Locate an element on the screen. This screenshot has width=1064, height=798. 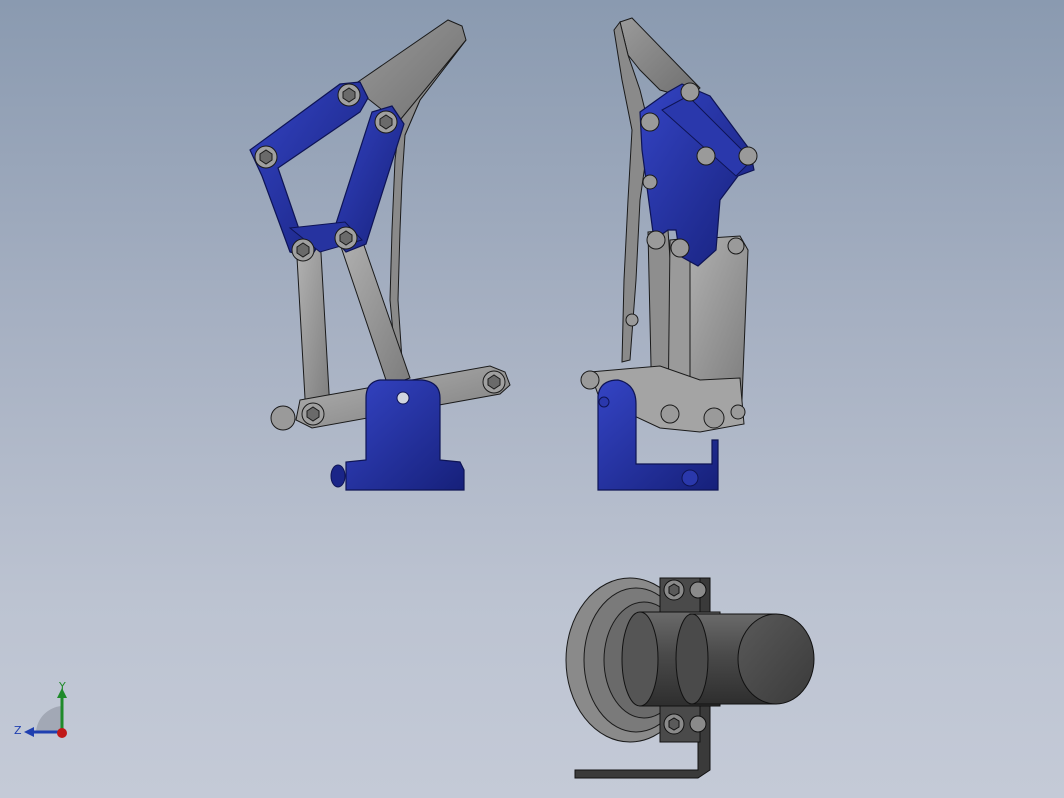
orientation-triad: Y Z is located at coordinates (40, 709).